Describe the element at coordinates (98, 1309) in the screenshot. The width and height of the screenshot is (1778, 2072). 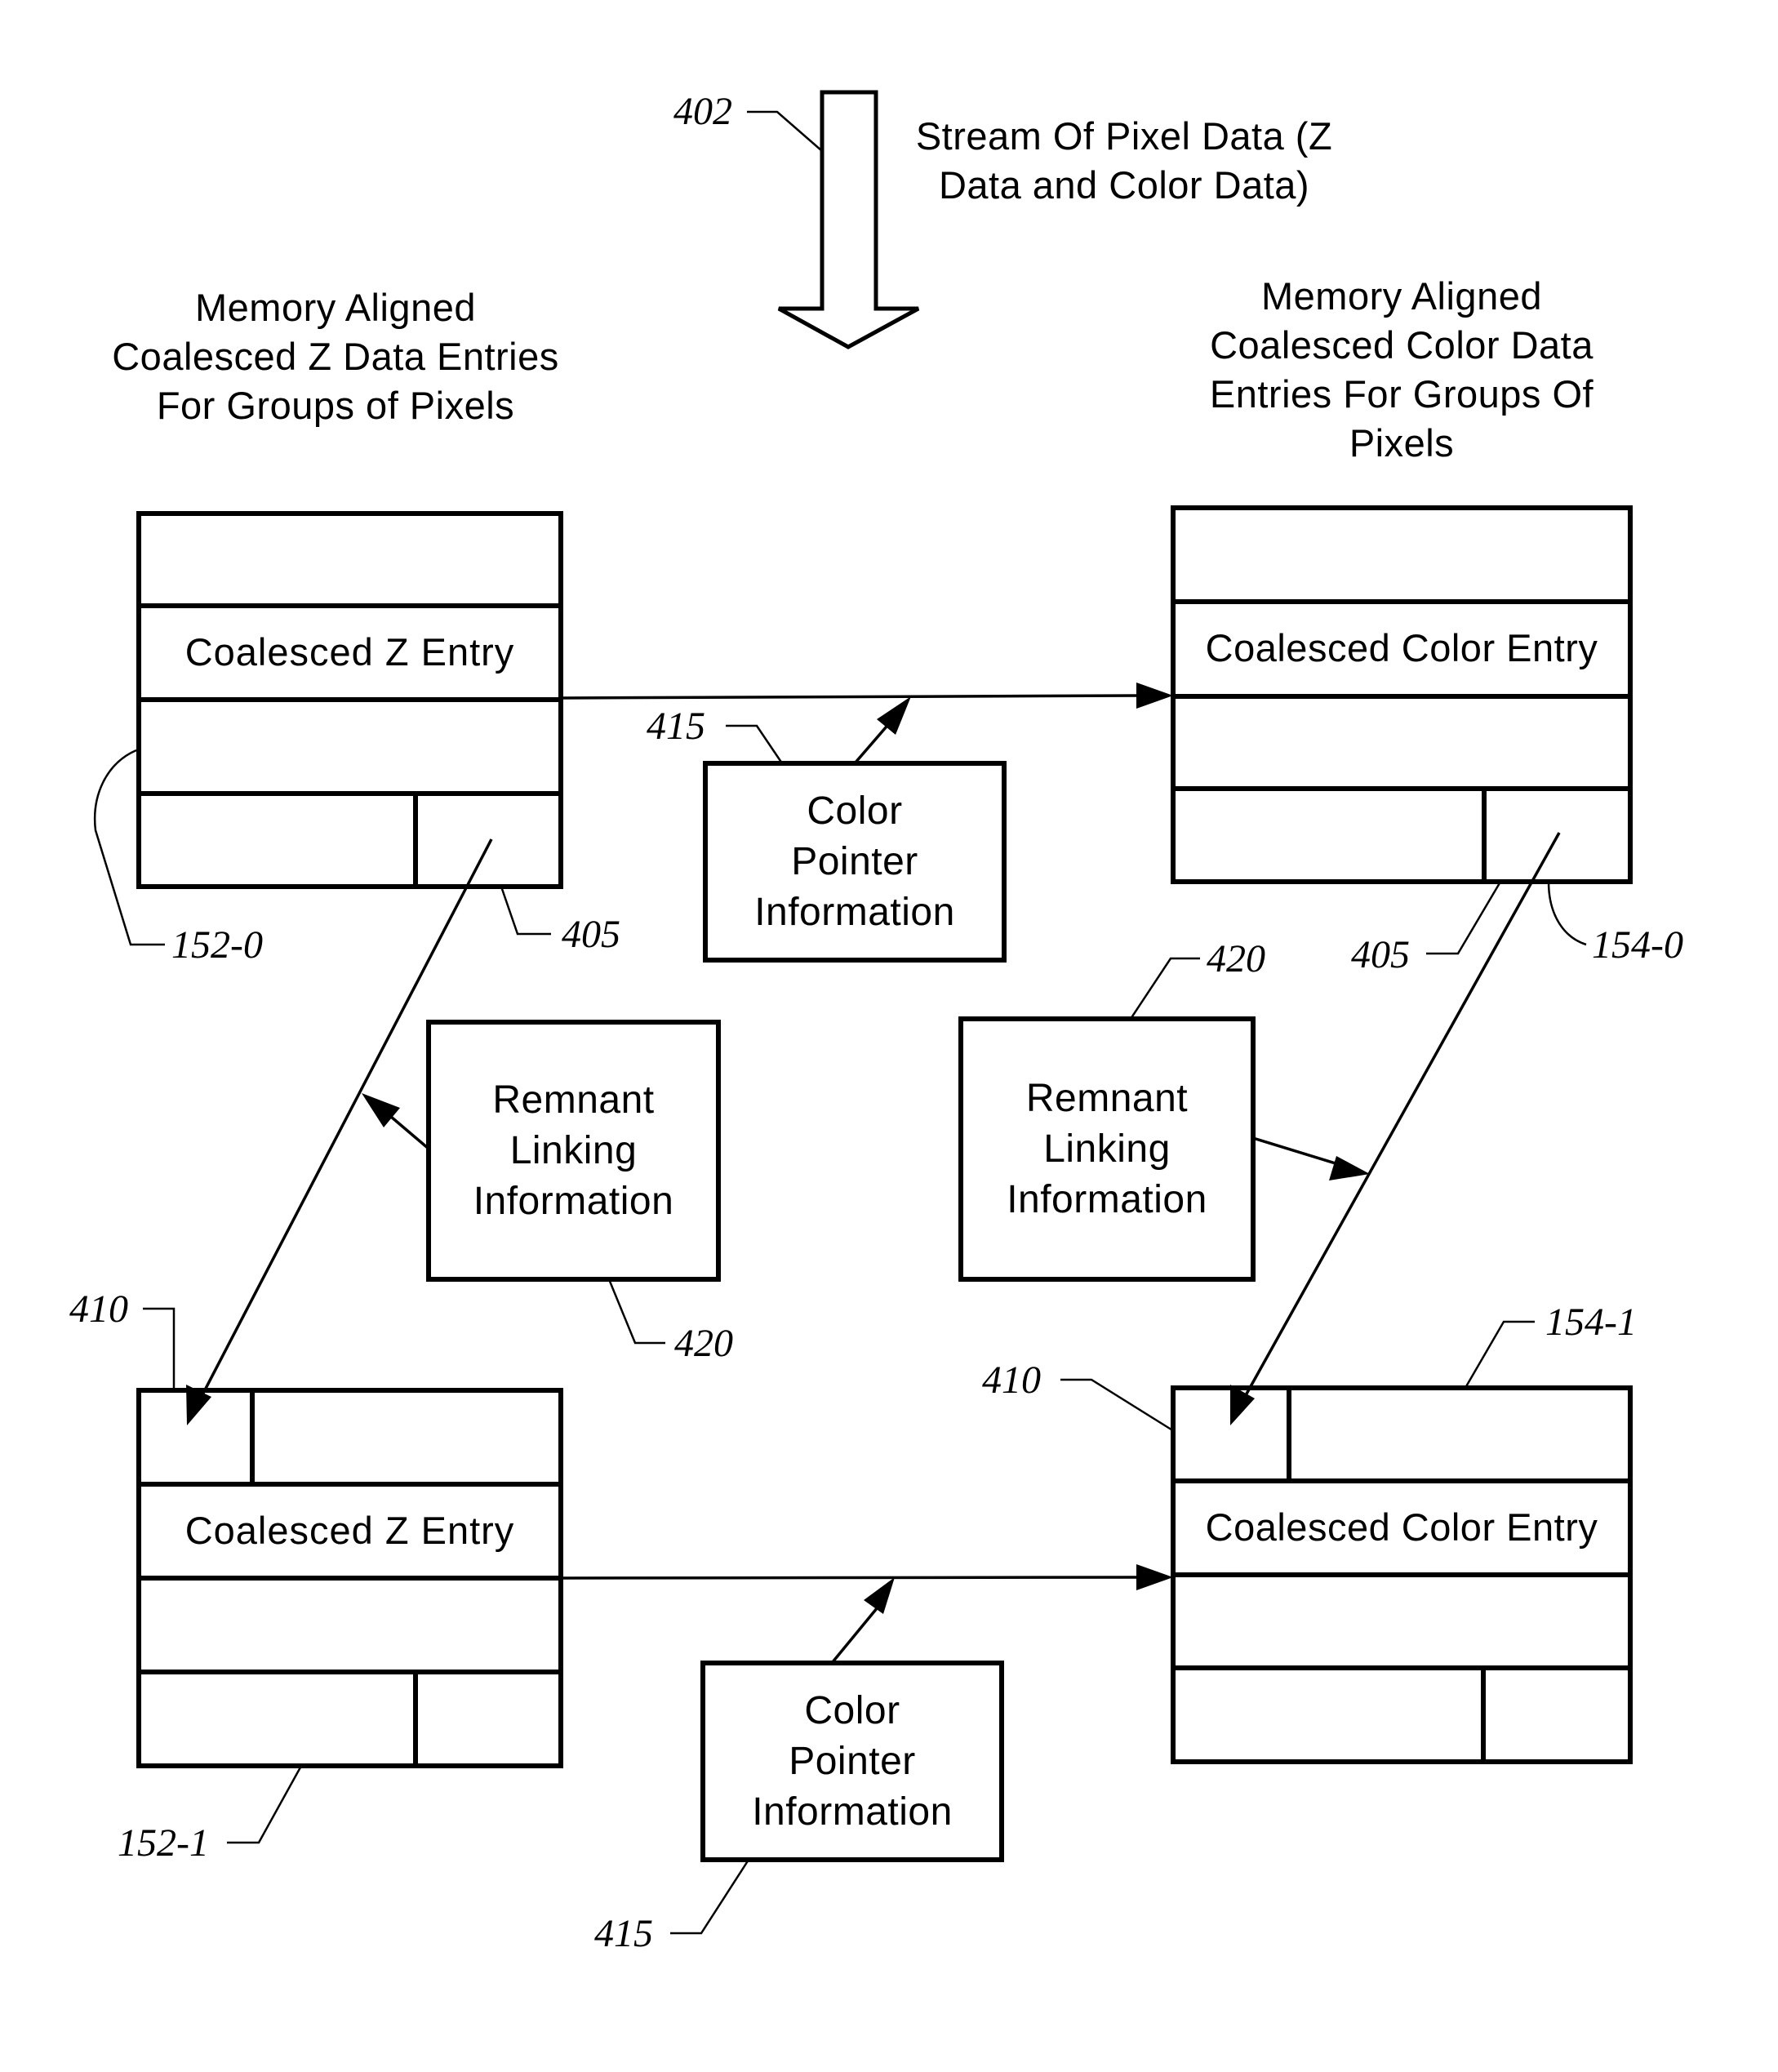
I see `ref-410-left: 410` at that location.